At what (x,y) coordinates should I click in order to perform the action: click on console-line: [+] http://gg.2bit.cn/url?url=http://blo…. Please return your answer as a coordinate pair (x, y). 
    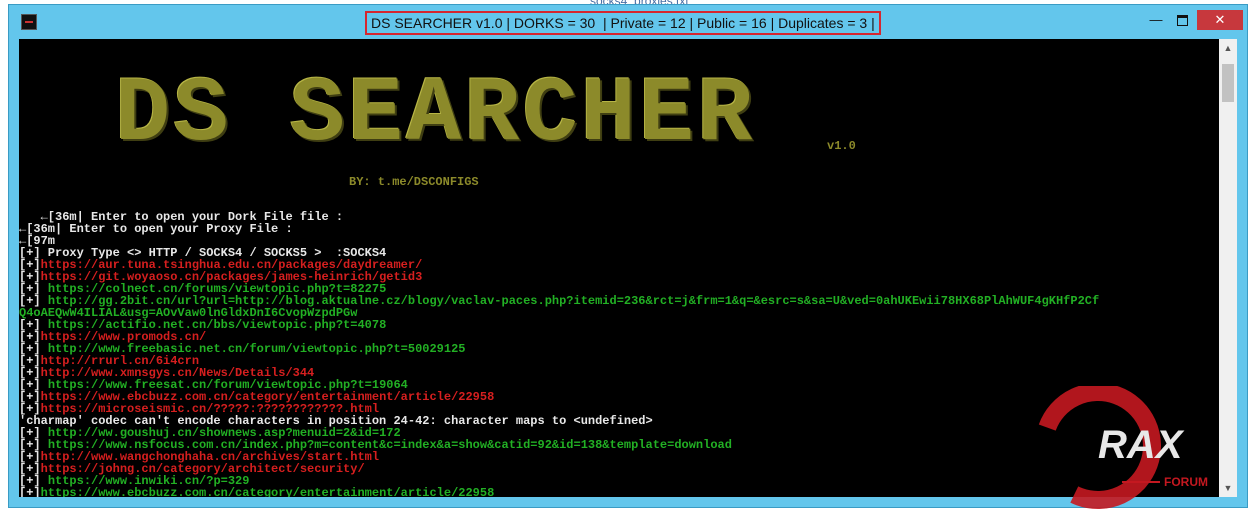
    Looking at the image, I should click on (619, 301).